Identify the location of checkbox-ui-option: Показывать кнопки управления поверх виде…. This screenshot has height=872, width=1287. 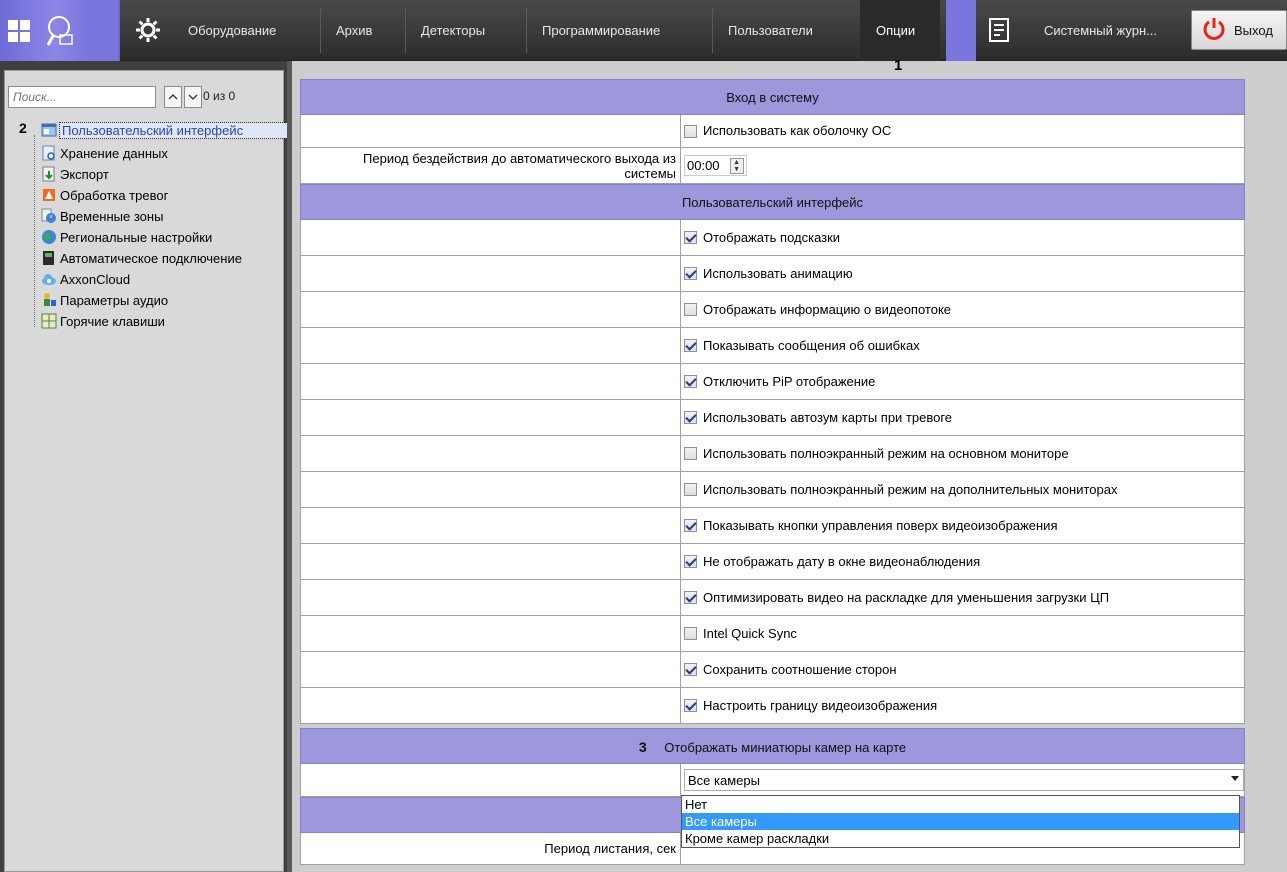
(962, 525).